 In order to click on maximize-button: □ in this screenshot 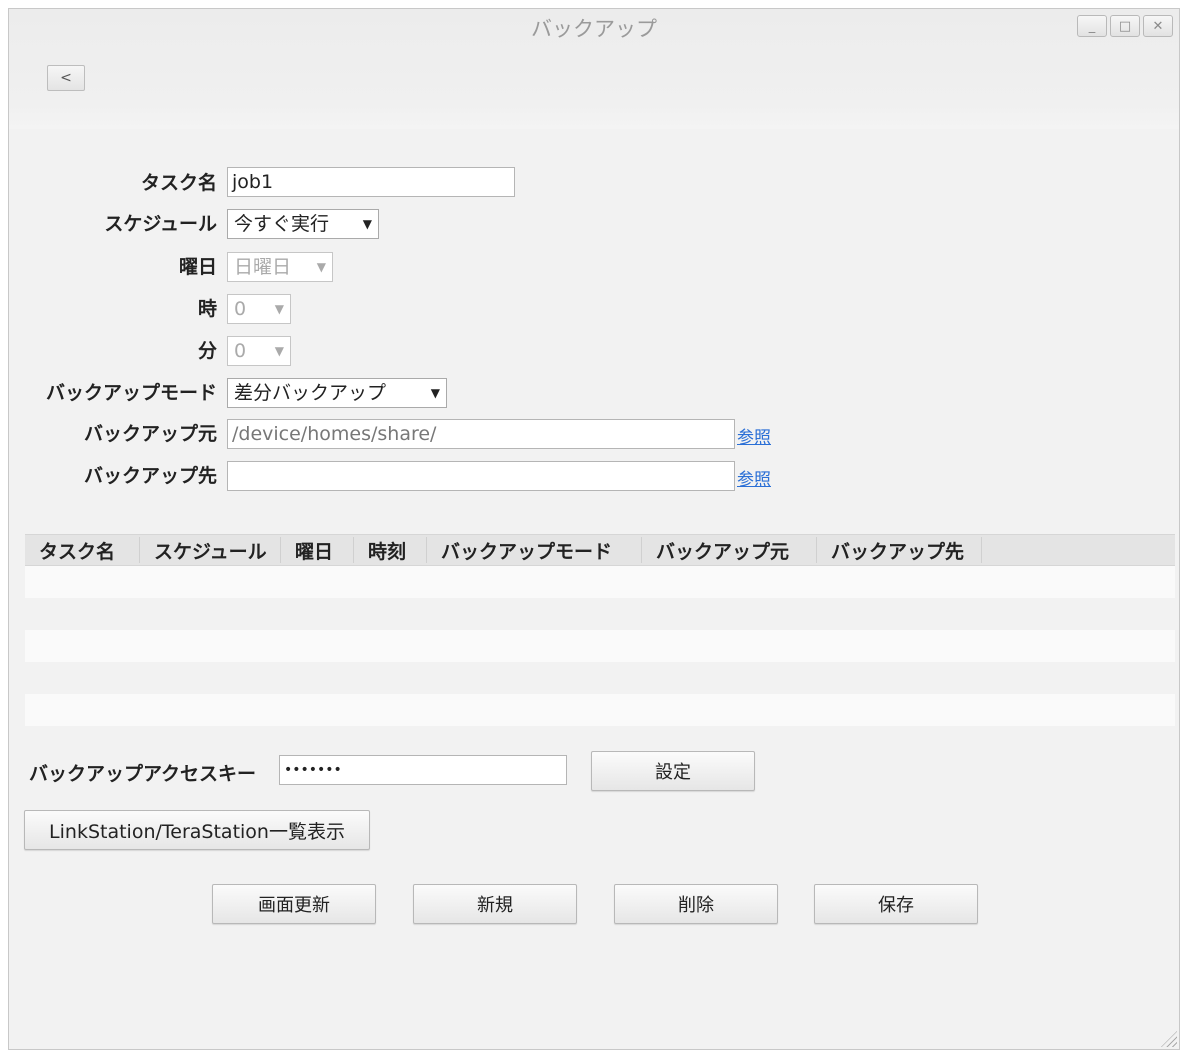, I will do `click(1125, 26)`.